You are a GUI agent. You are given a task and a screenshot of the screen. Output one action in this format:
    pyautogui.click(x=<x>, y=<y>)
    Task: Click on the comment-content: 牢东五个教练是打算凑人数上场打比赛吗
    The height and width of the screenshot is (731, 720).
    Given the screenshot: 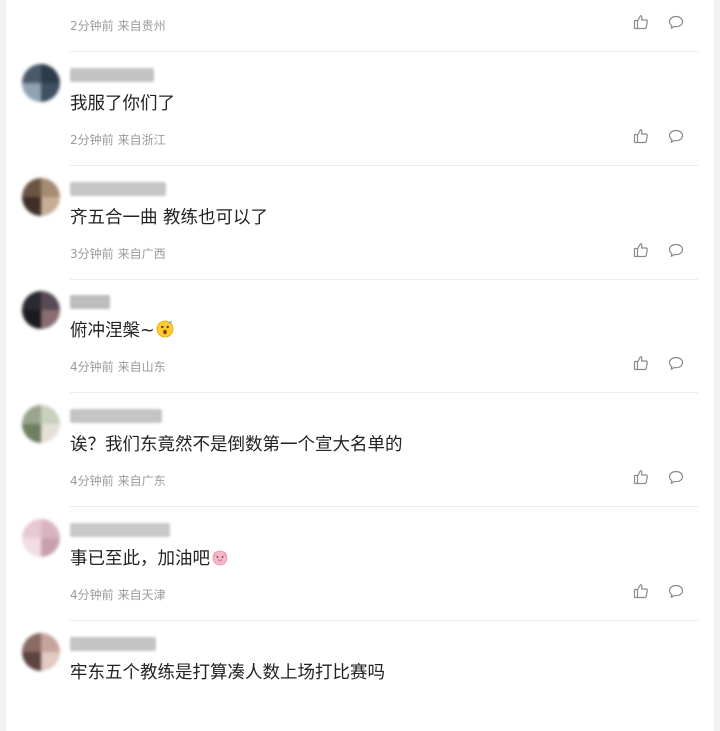 What is the action you would take?
    pyautogui.click(x=227, y=673)
    